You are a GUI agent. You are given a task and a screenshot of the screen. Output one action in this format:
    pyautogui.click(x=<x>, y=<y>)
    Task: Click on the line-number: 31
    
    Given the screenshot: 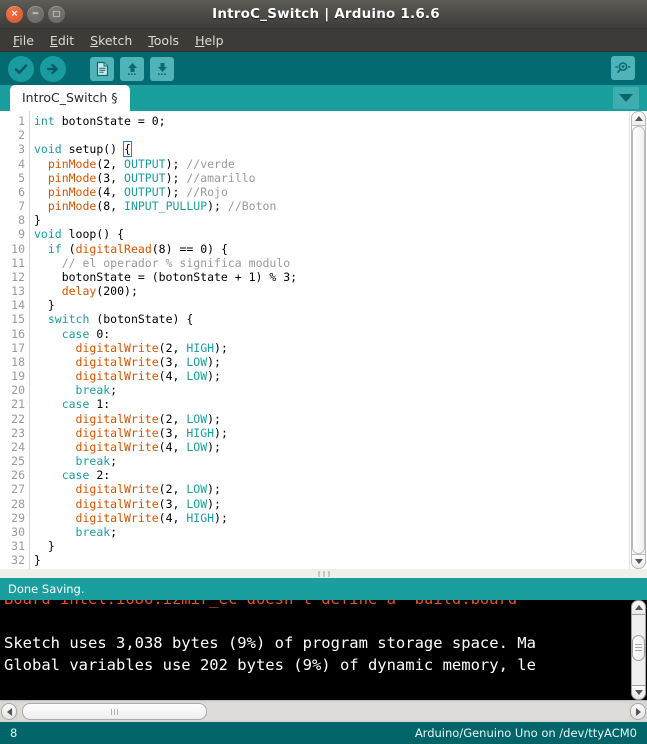 What is the action you would take?
    pyautogui.click(x=18, y=546)
    